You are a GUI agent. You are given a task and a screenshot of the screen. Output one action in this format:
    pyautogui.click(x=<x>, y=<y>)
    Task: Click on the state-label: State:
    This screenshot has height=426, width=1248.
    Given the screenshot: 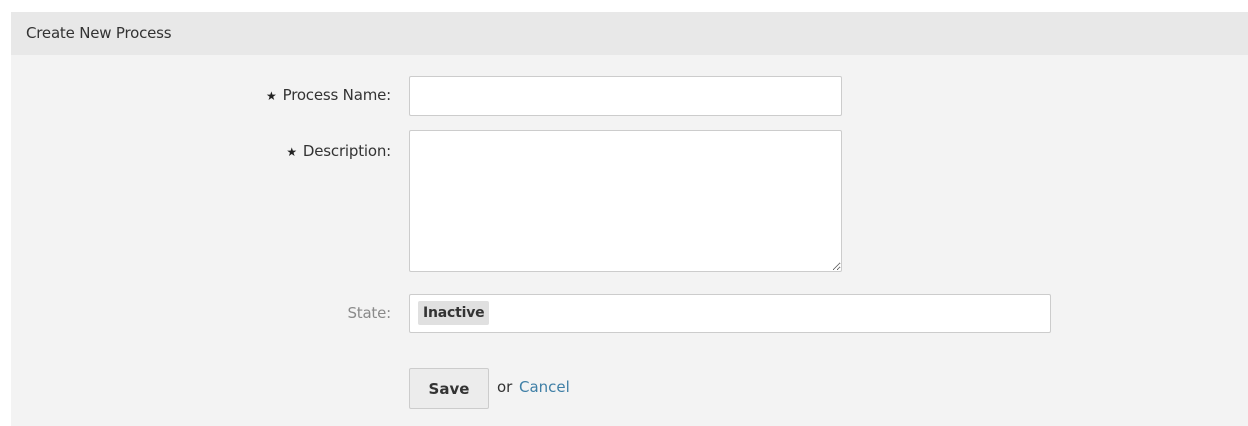 What is the action you would take?
    pyautogui.click(x=369, y=313)
    